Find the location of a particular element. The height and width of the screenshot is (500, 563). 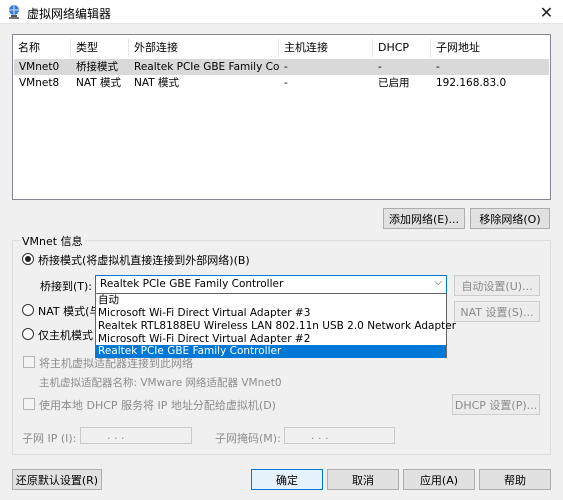

use-dhcp-label: 使用本地 DHCP 服务将 IP 地址分配给虚拟机(D) is located at coordinates (157, 405).